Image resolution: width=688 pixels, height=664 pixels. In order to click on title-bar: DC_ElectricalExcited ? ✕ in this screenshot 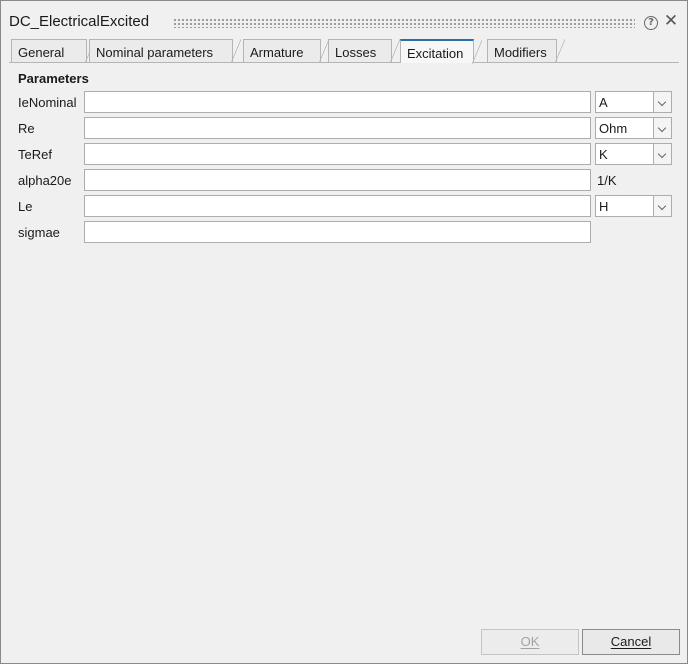, I will do `click(344, 20)`.